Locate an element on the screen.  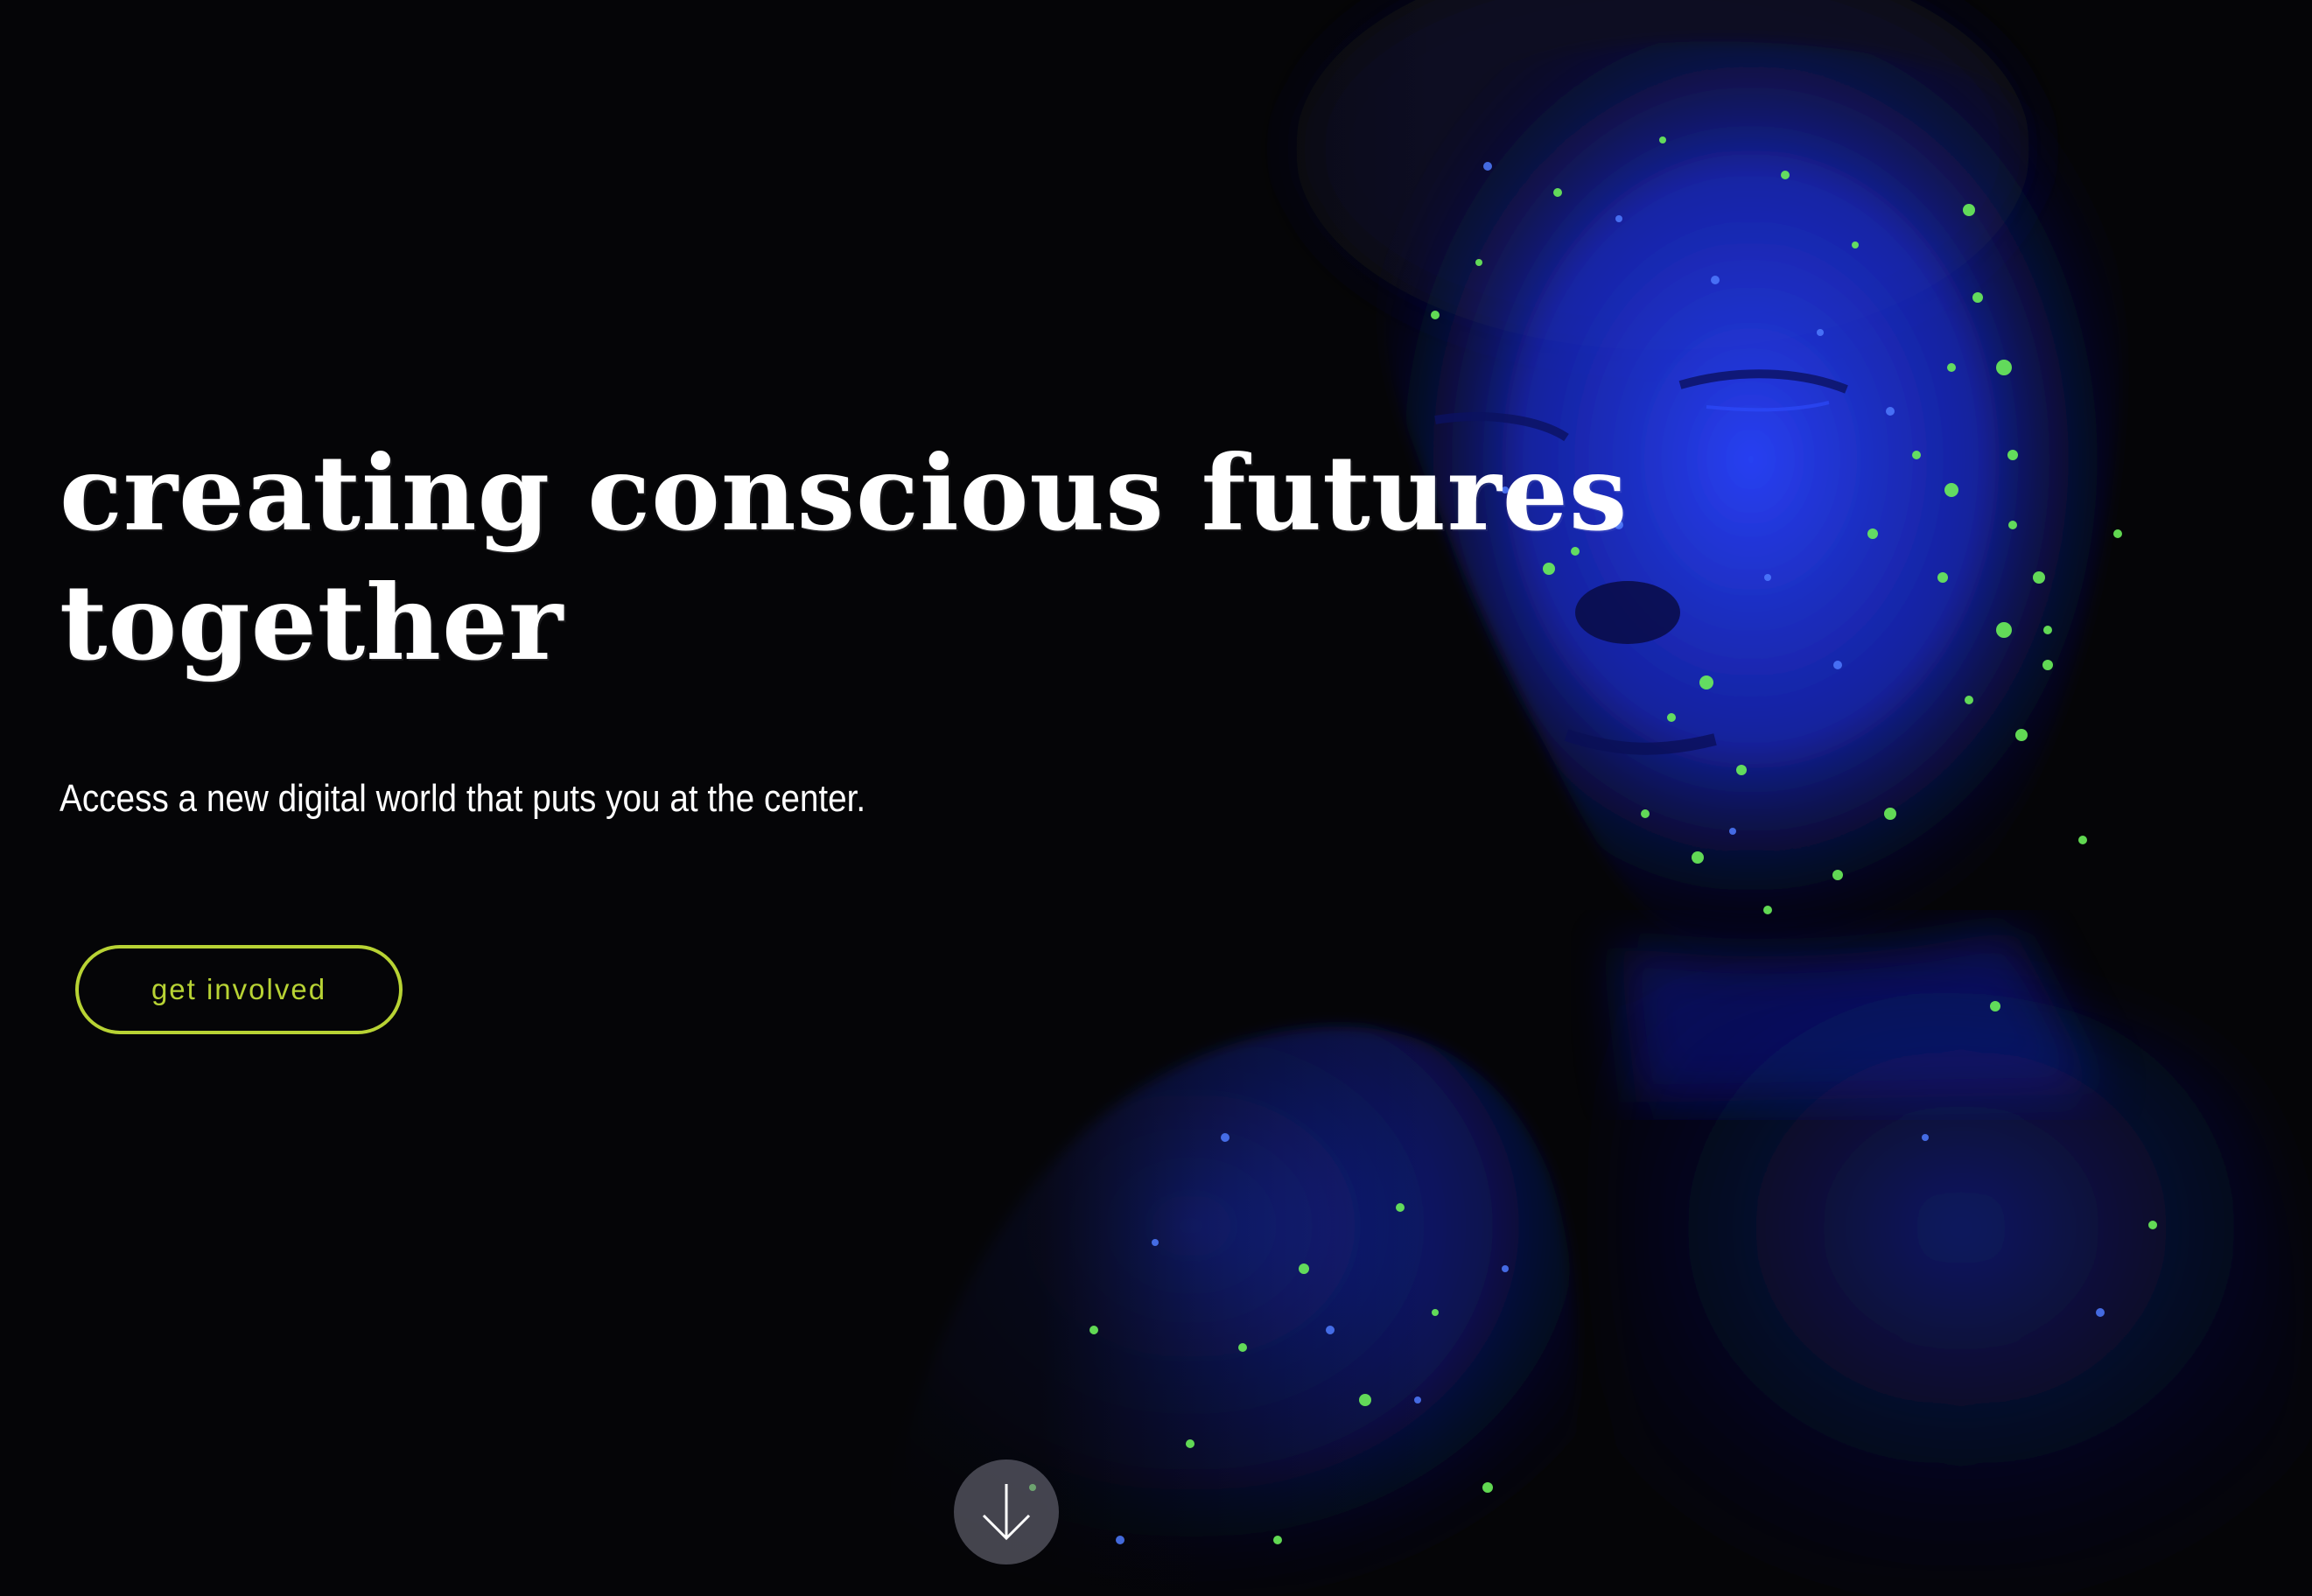
get-involved-button-label: get involved is located at coordinates (239, 989).